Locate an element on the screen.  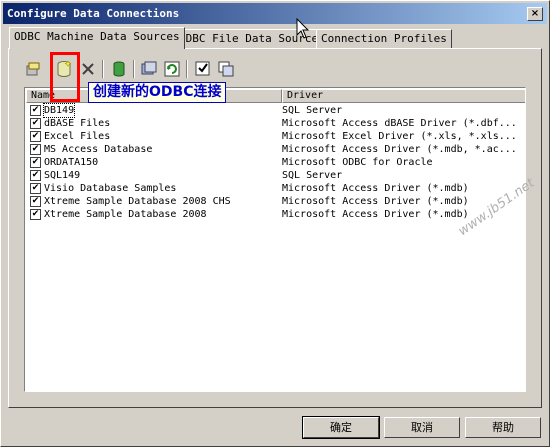
refresh-icon is located at coordinates (172, 69).